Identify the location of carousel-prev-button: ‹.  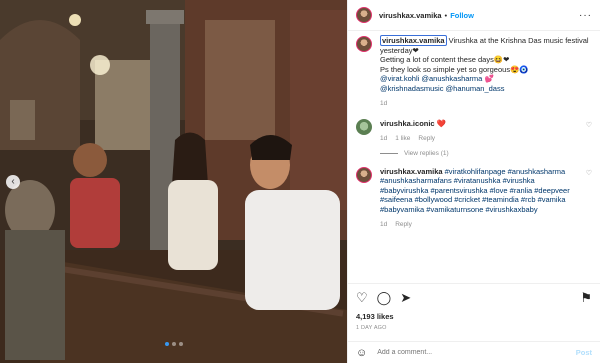
(13, 182).